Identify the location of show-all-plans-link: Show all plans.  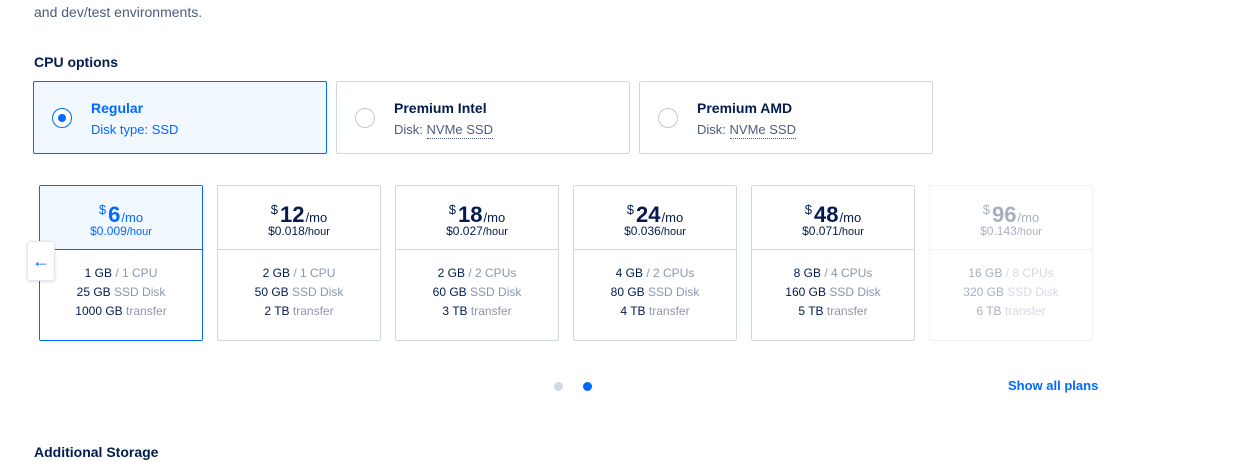
(1053, 385).